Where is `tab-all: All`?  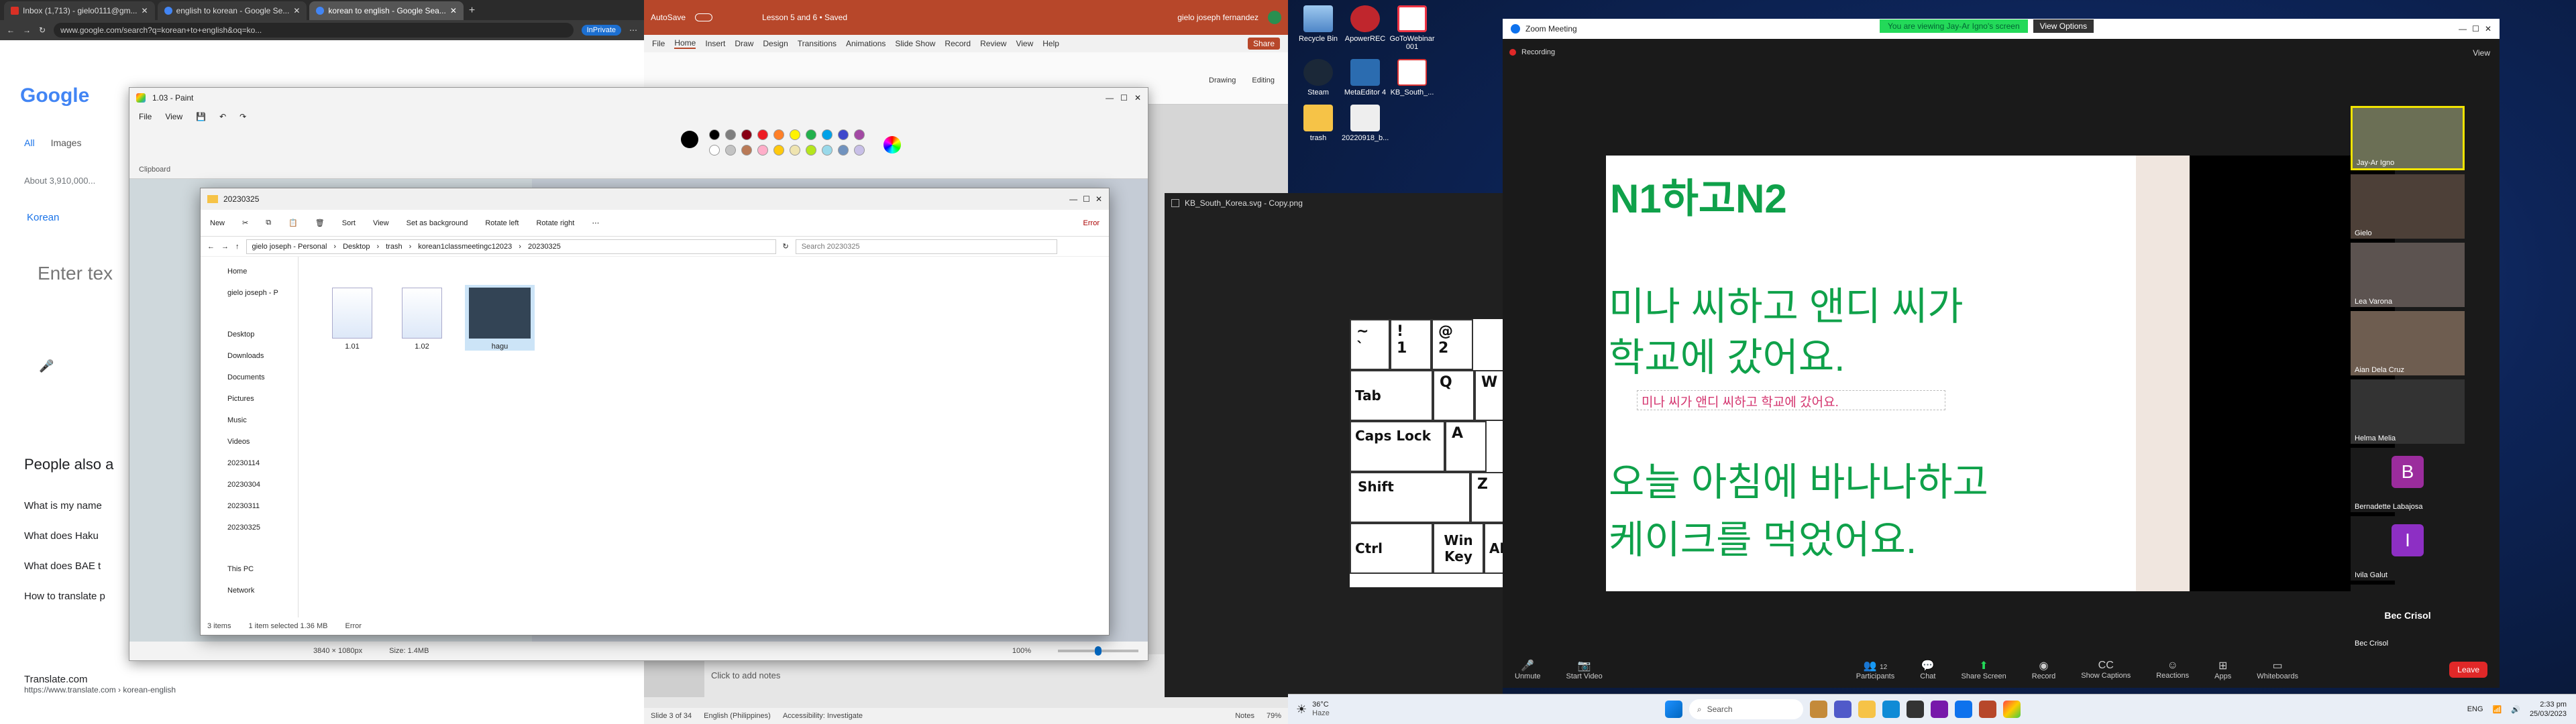
tab-all: All is located at coordinates (29, 142).